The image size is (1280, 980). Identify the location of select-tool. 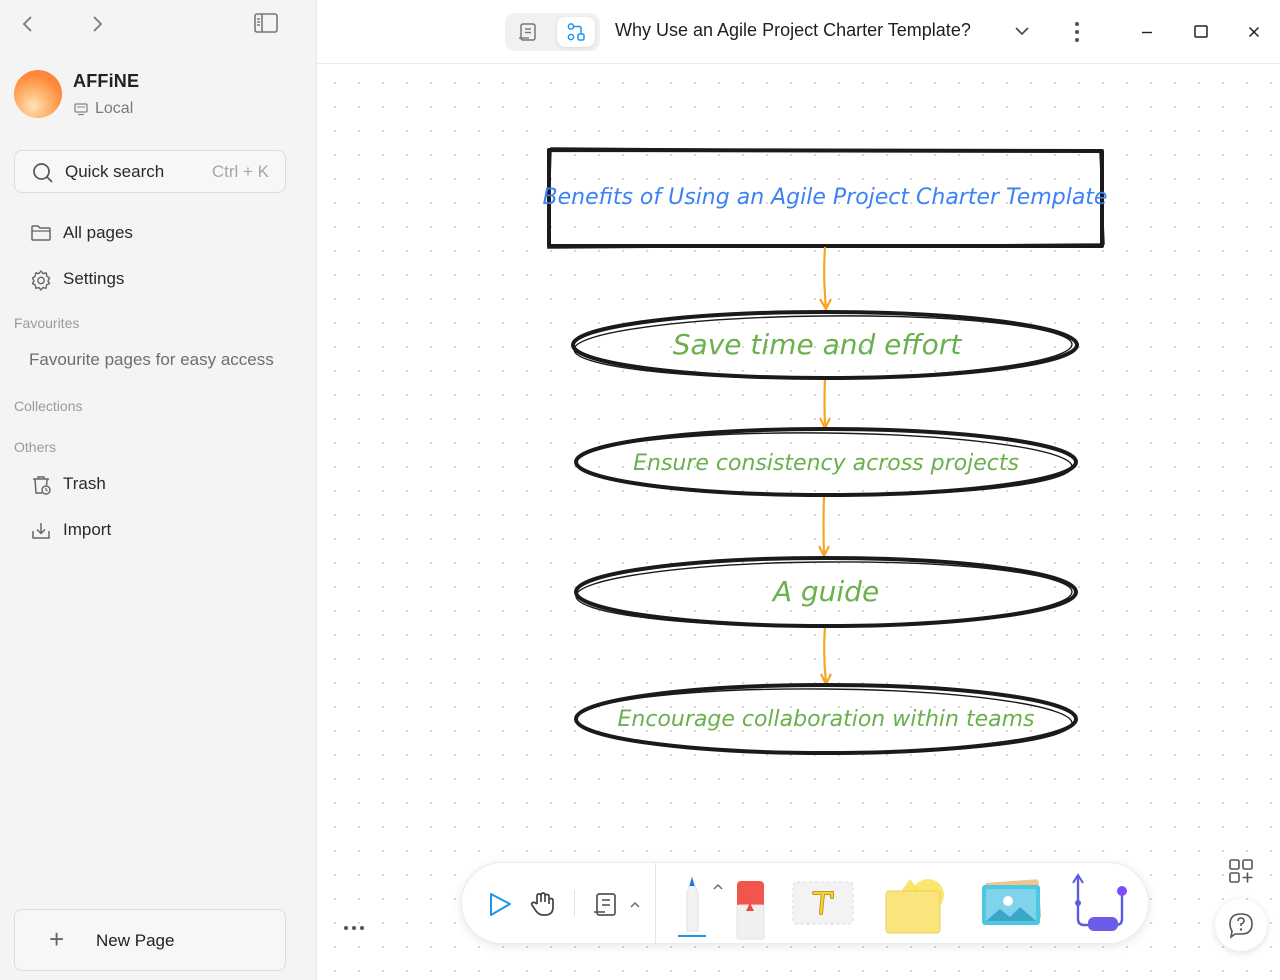
(500, 905).